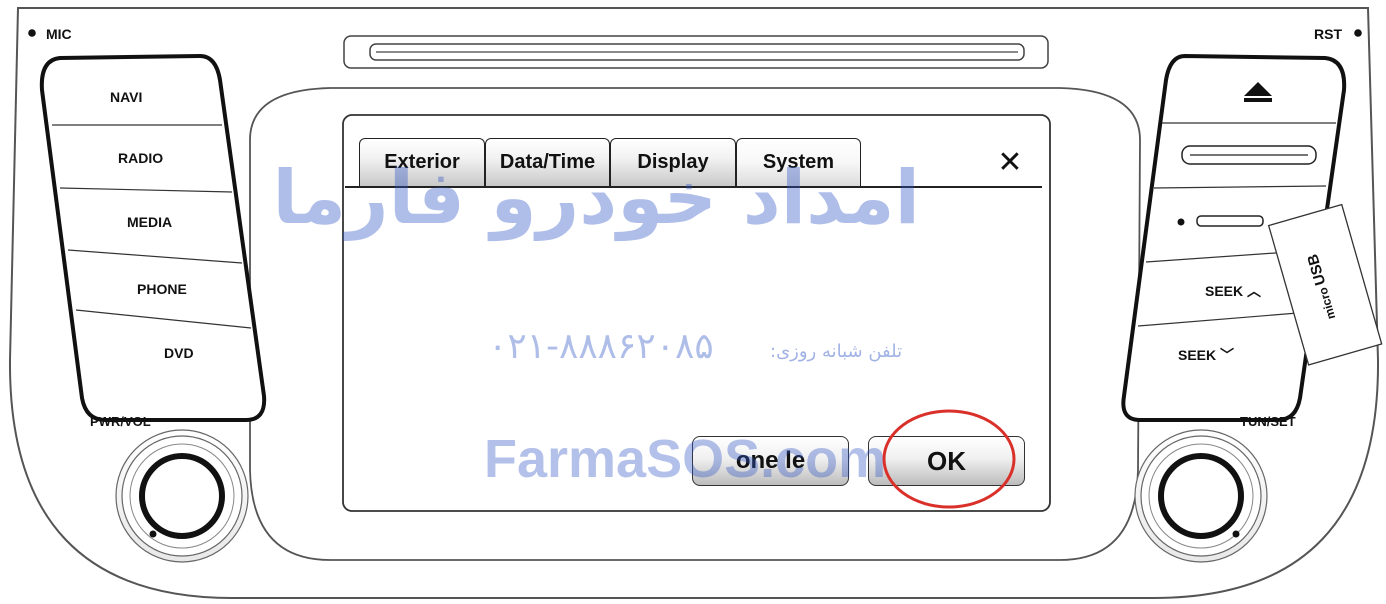 This screenshot has width=1386, height=604. What do you see at coordinates (1010, 162) in the screenshot?
I see `close-icon: ✕` at bounding box center [1010, 162].